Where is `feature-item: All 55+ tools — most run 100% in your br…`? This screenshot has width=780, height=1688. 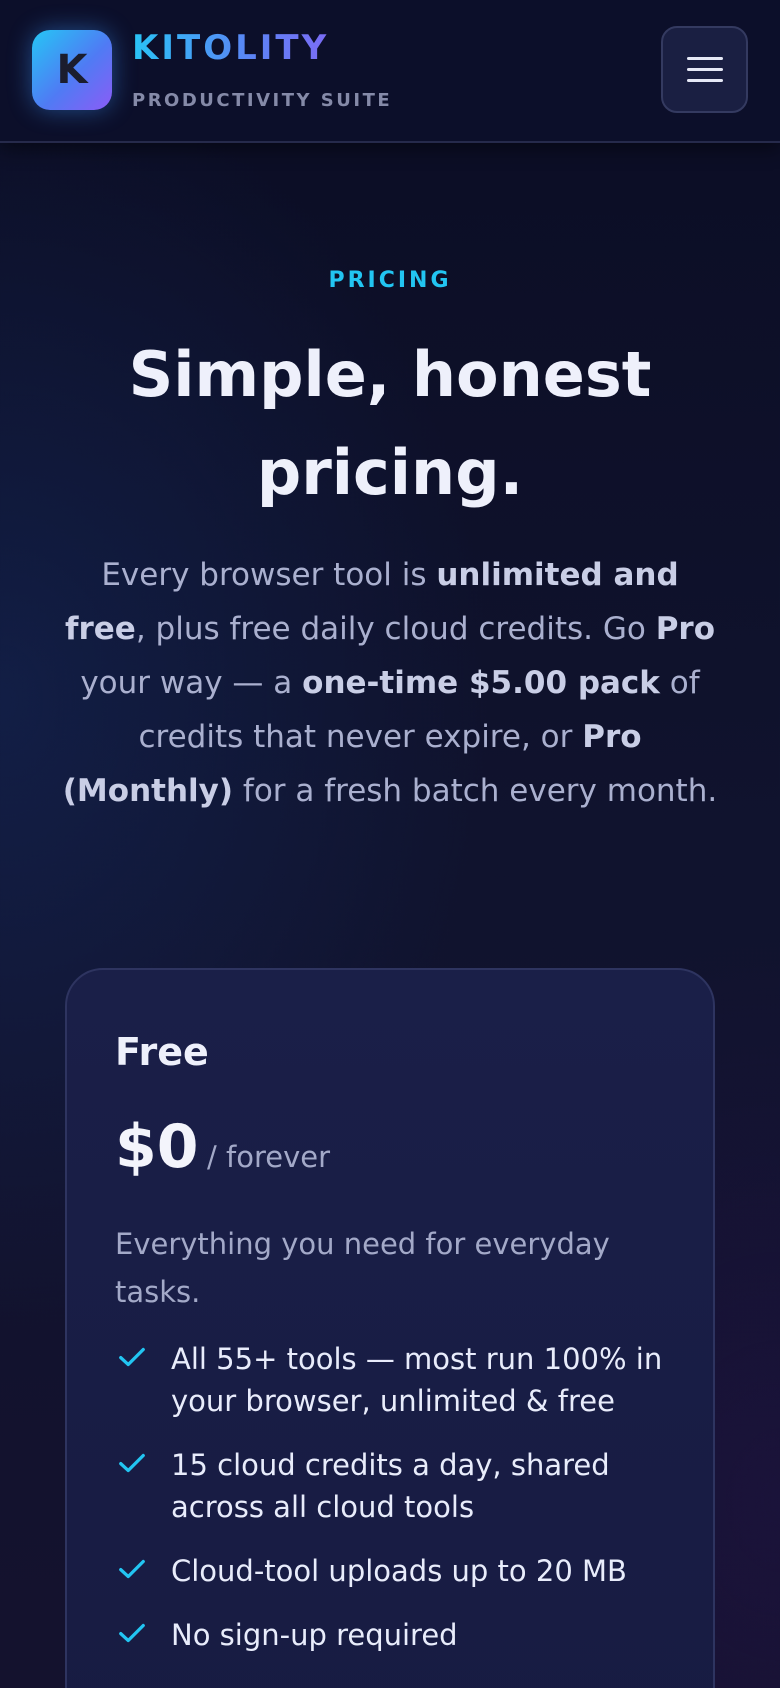 feature-item: All 55+ tools — most run 100% in your br… is located at coordinates (395, 1380).